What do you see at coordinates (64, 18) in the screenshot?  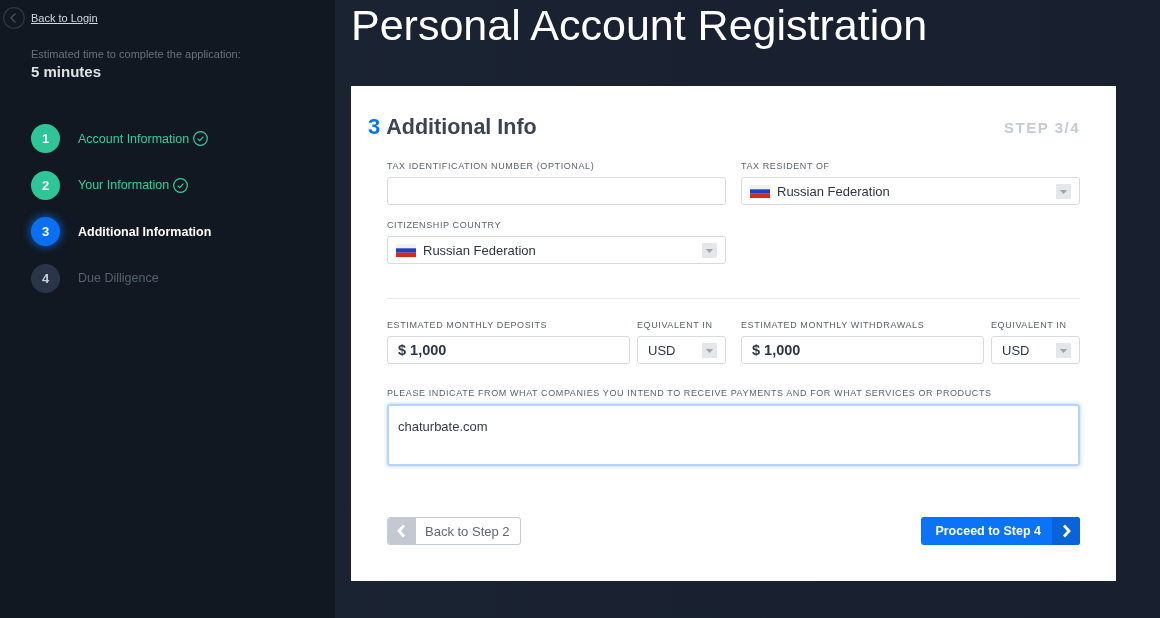 I see `back-to-login-link: Back to Login` at bounding box center [64, 18].